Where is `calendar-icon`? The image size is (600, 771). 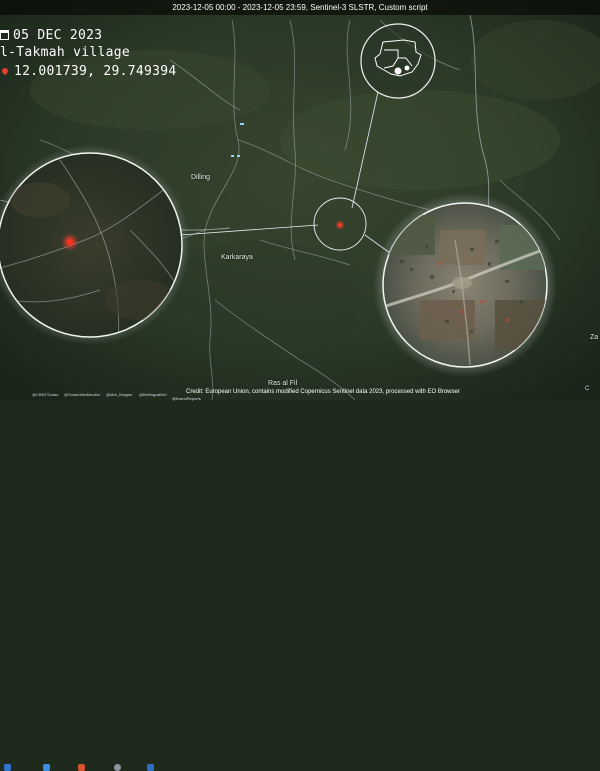
calendar-icon is located at coordinates (4, 35).